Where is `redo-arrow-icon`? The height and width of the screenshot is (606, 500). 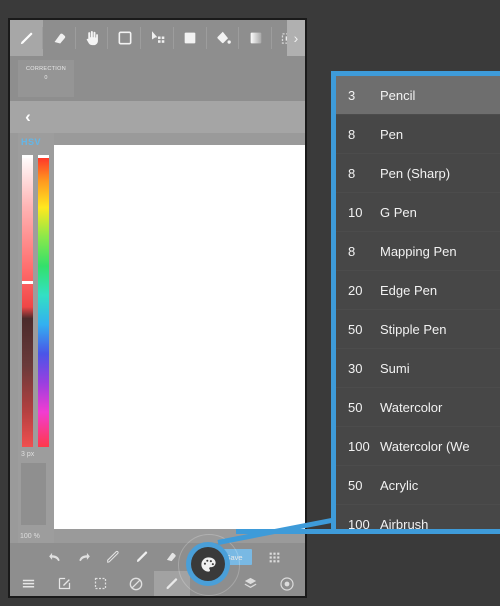 redo-arrow-icon is located at coordinates (84, 557).